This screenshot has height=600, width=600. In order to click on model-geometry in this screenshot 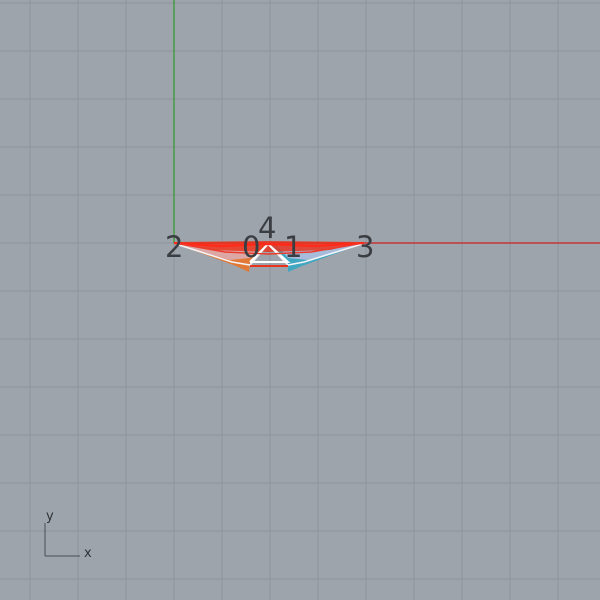, I will do `click(269, 256)`.